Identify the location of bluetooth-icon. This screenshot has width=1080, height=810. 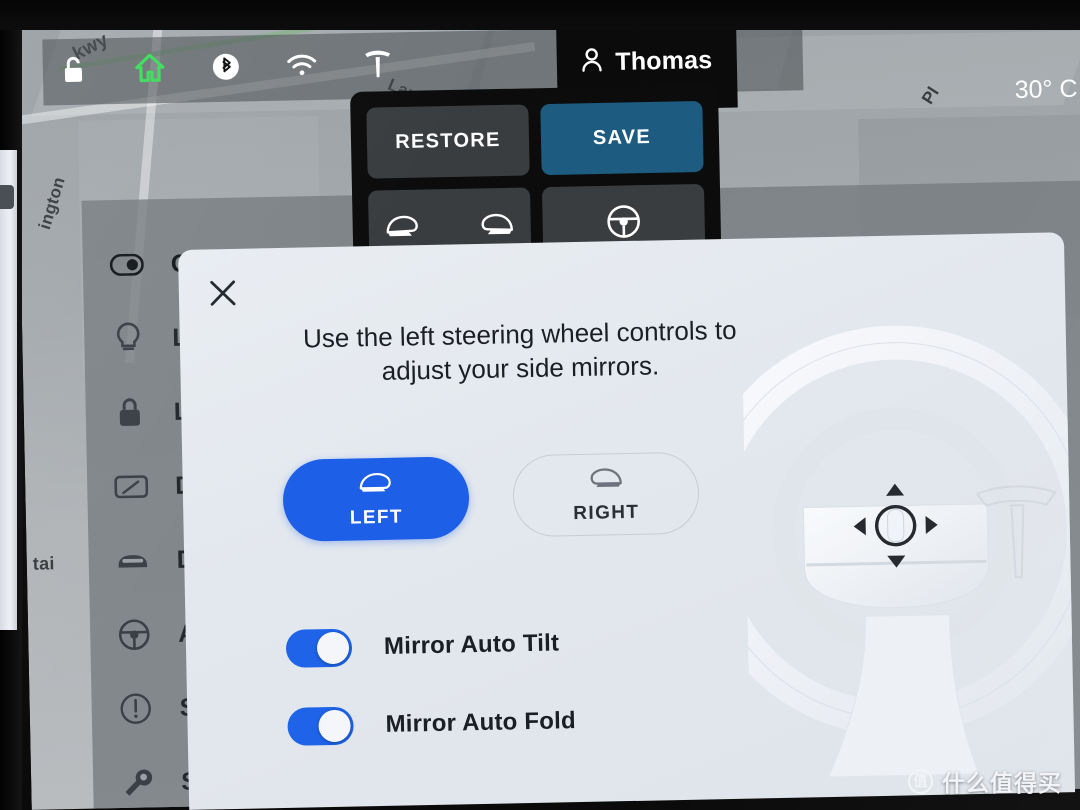
(226, 66).